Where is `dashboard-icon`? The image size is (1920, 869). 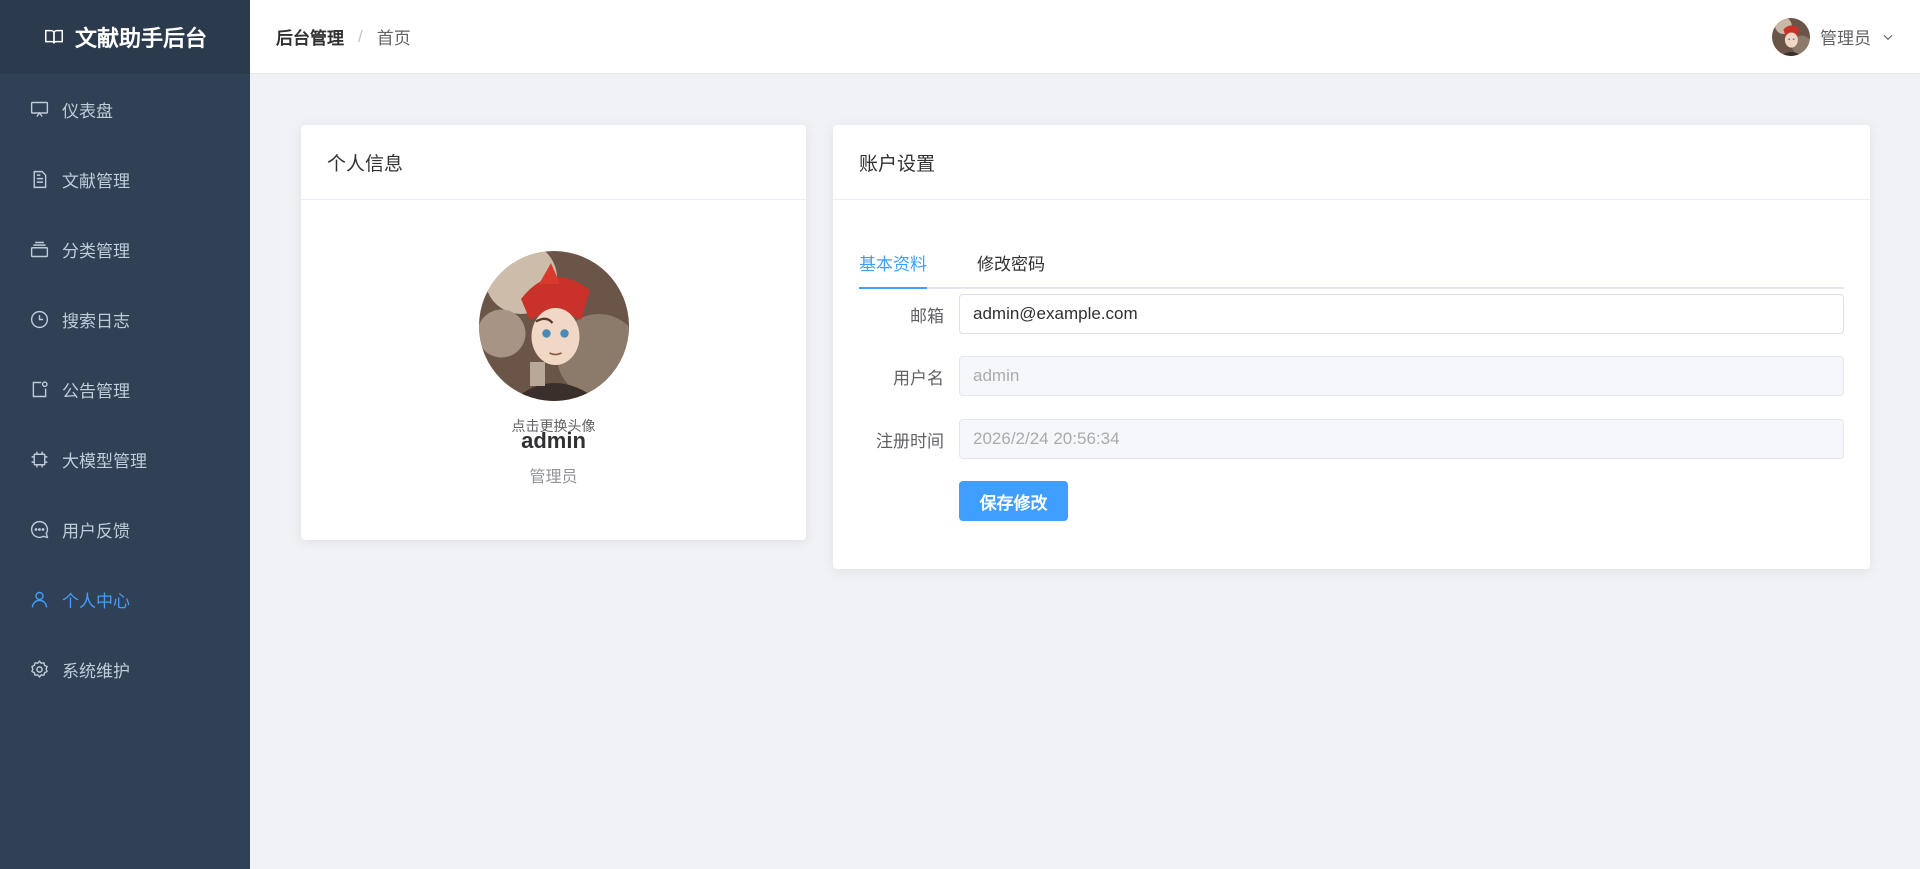
dashboard-icon is located at coordinates (39, 109).